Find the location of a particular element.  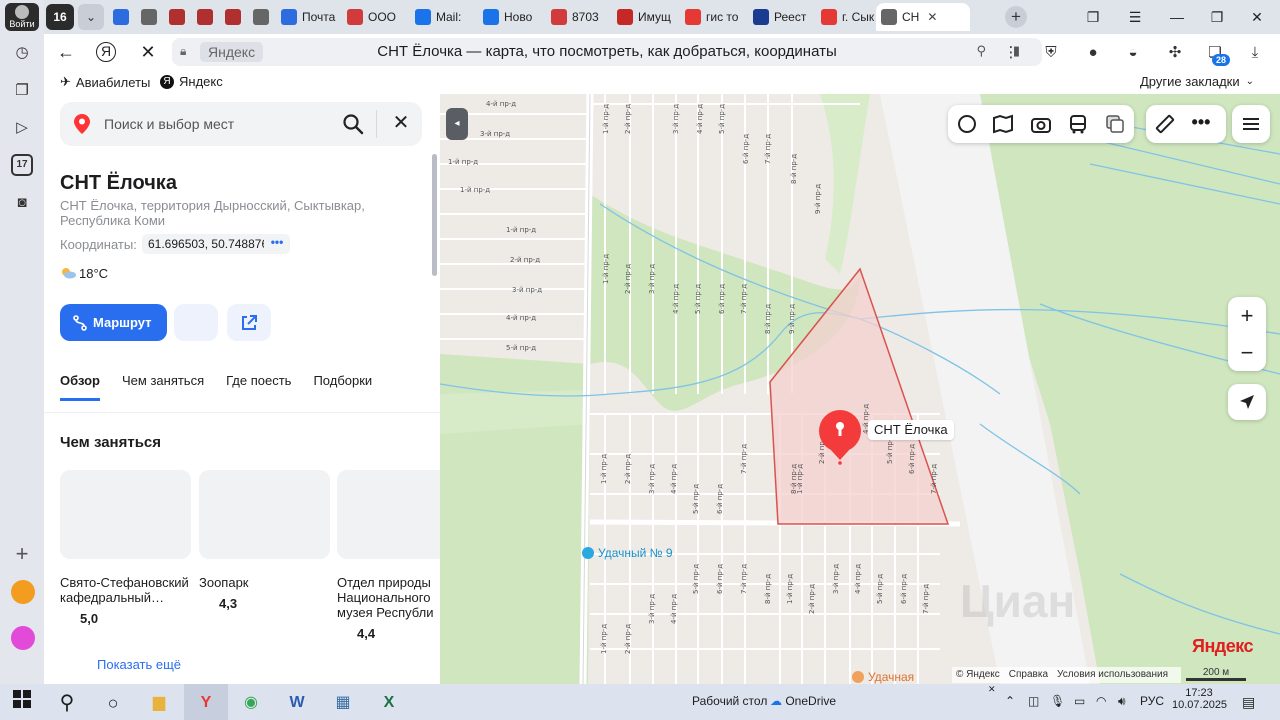

map-menu-button is located at coordinates (1251, 124).